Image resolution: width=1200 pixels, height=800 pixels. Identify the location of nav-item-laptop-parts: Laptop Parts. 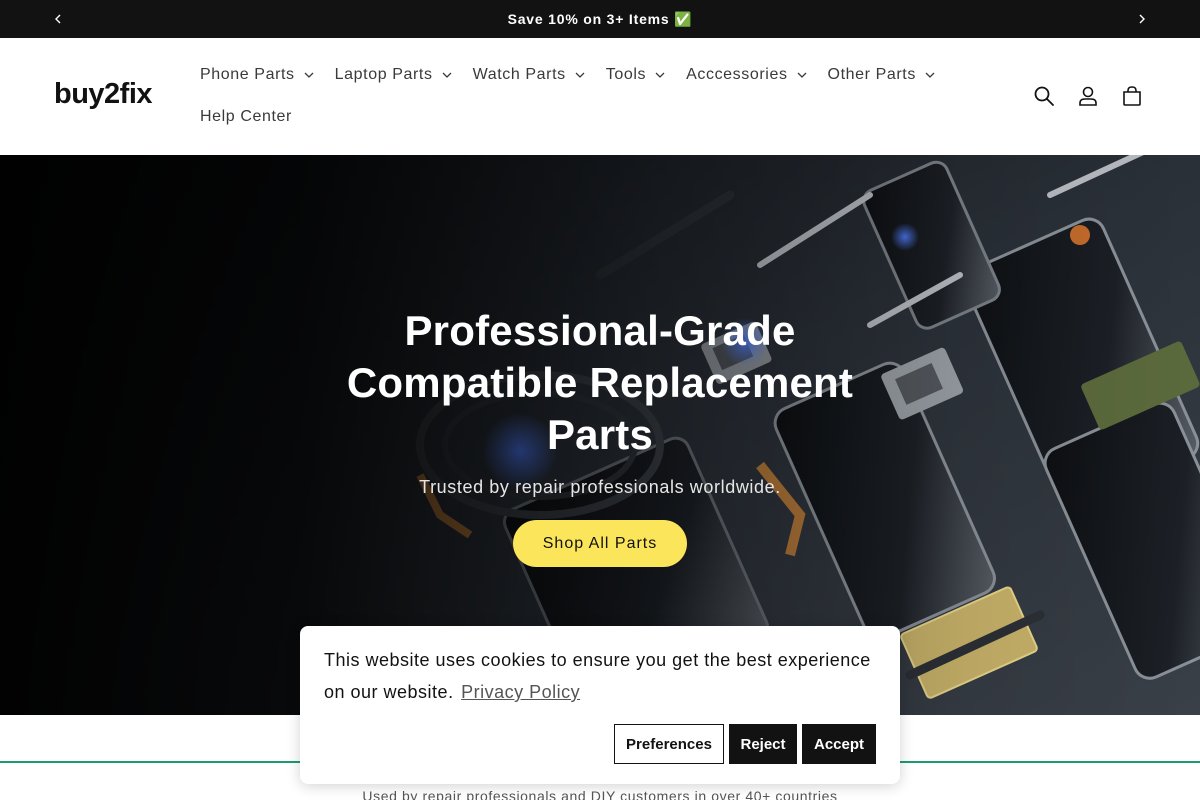
(393, 75).